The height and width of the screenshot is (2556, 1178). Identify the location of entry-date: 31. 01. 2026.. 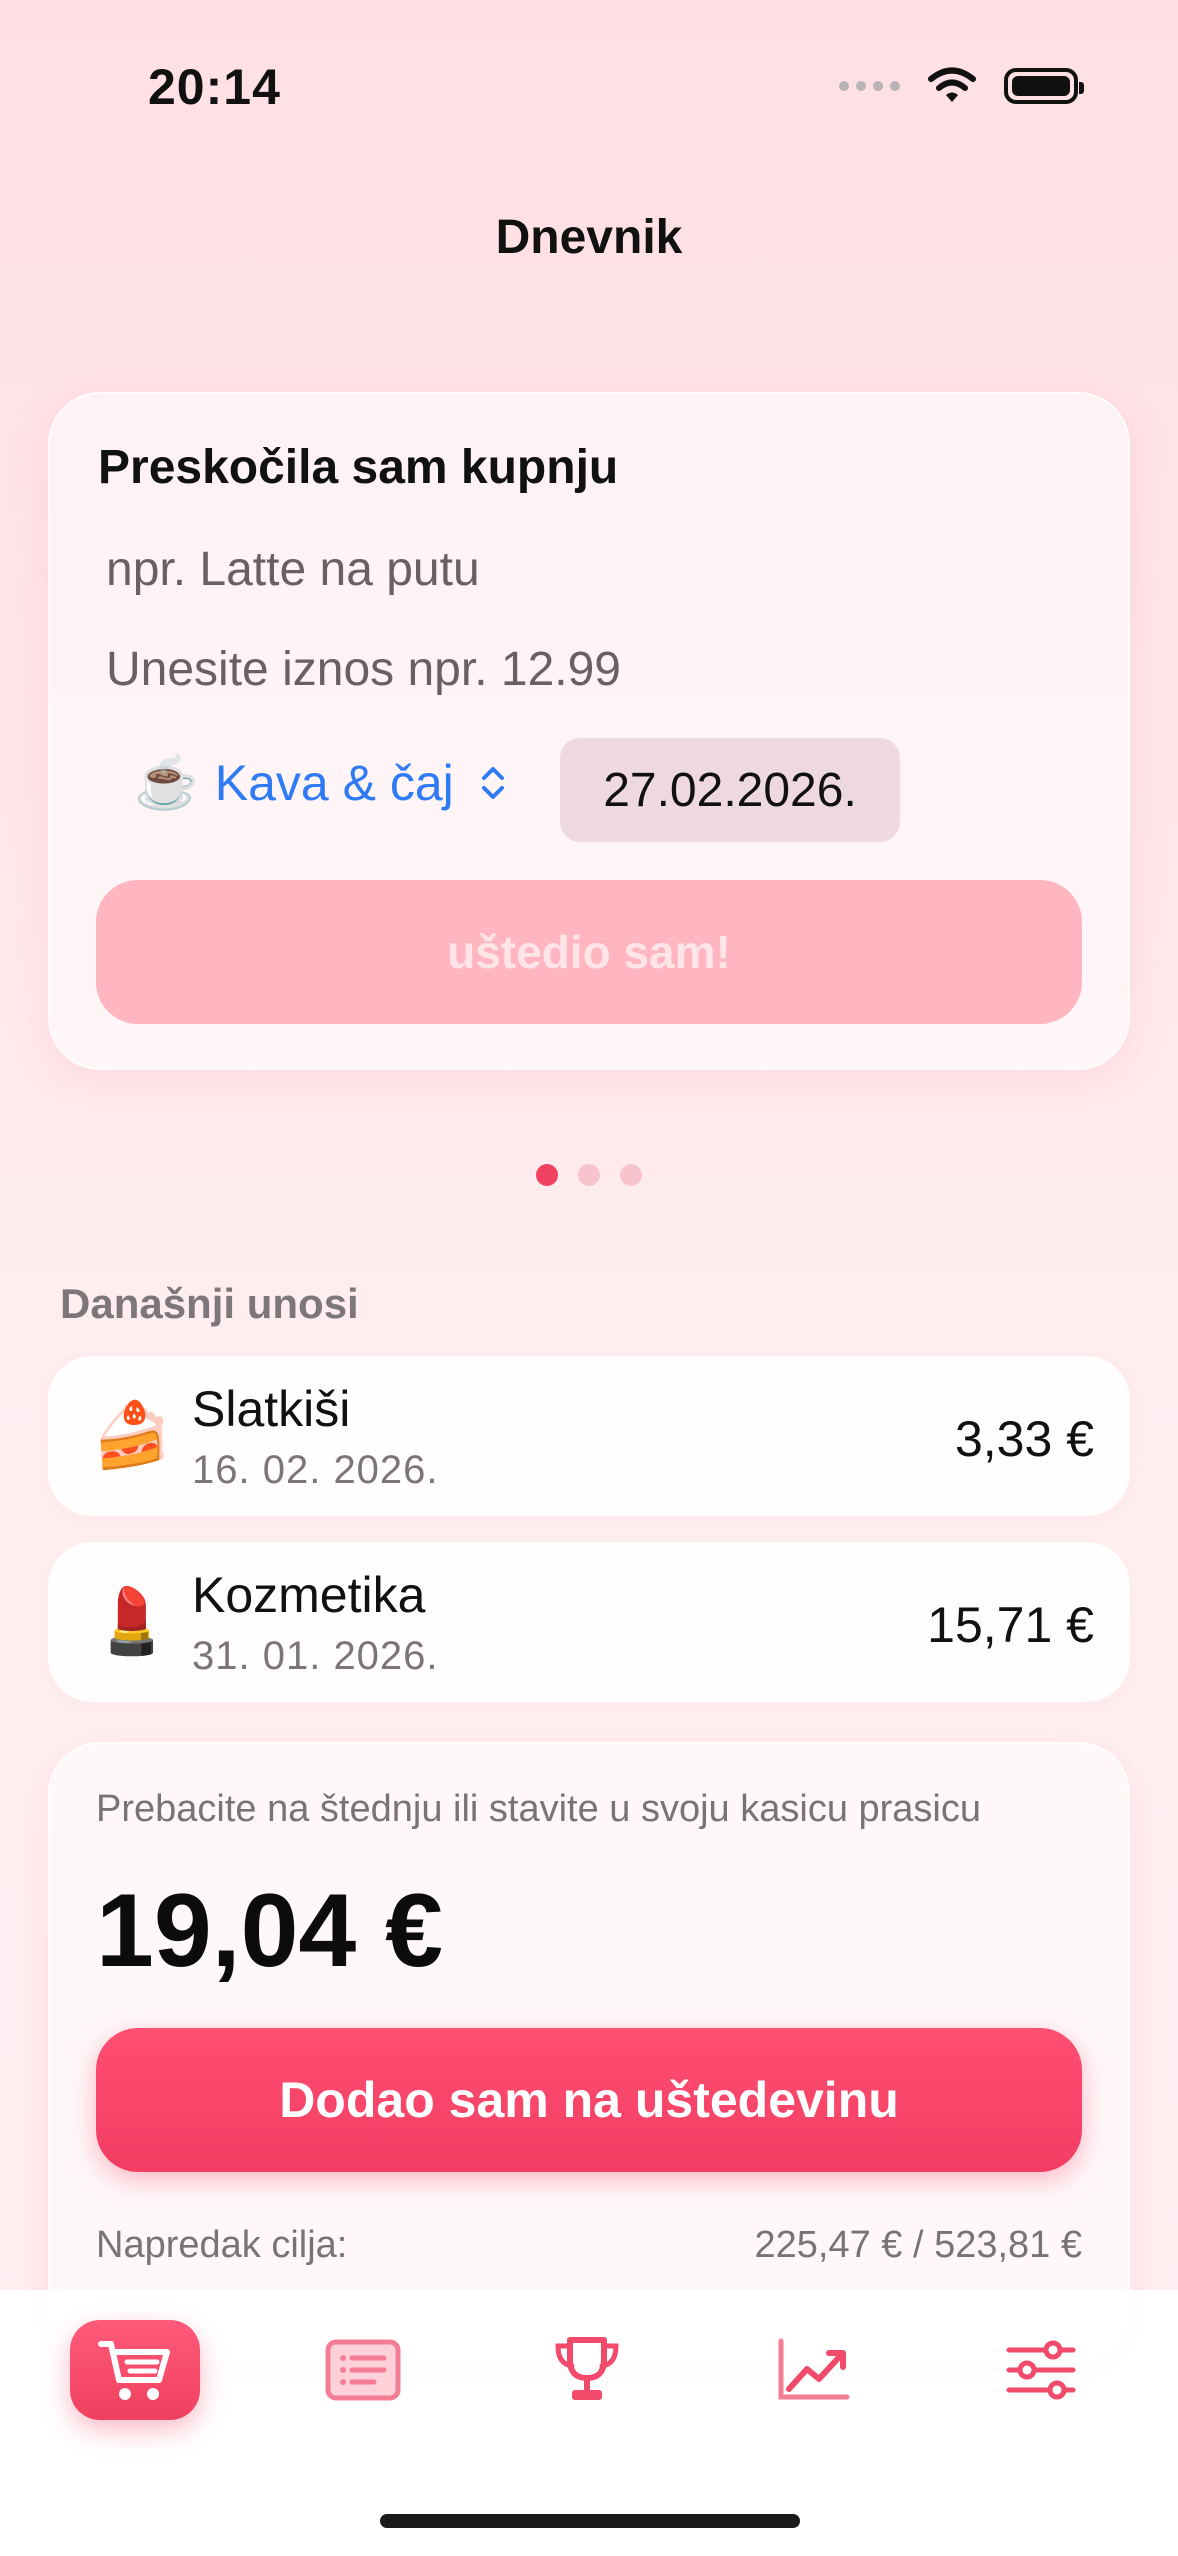
(315, 1656).